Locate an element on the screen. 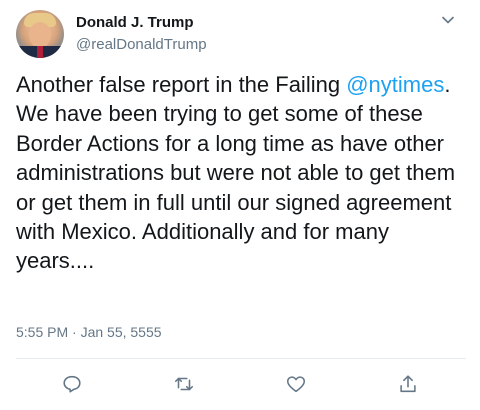 This screenshot has height=410, width=480. reply-button is located at coordinates (72, 384).